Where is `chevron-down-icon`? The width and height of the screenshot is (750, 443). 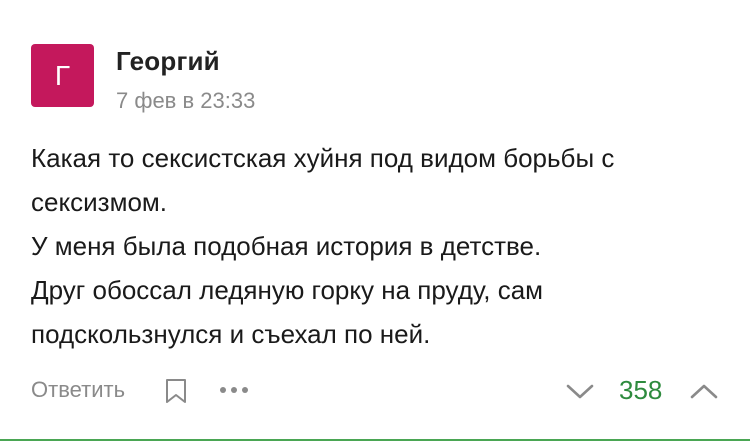
chevron-down-icon is located at coordinates (580, 391).